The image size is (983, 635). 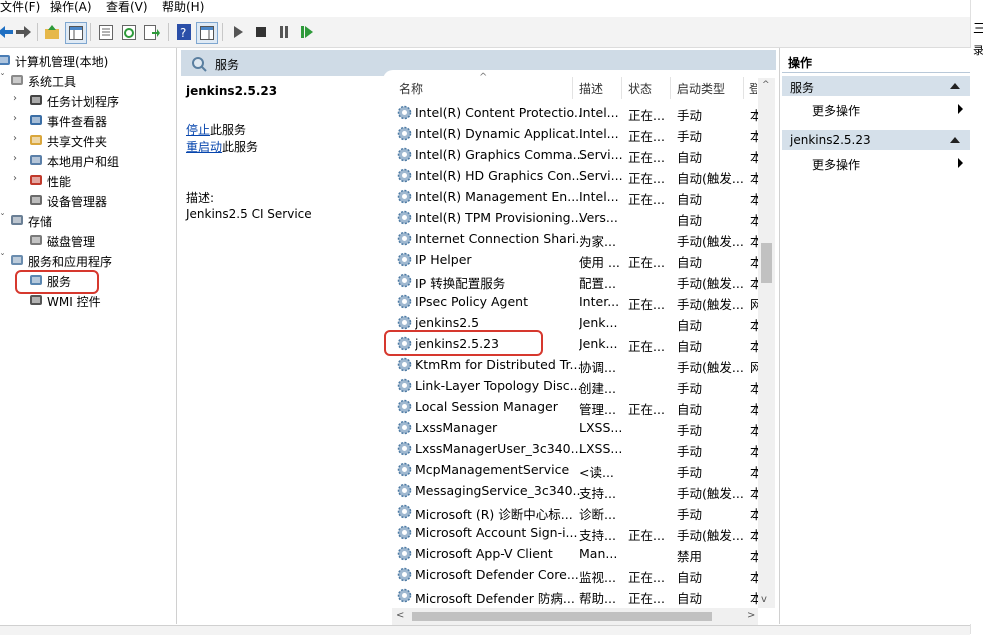 I want to click on service-row: Intel(R) TPM Provisioning... Vers... 自动 本, so click(x=576, y=217).